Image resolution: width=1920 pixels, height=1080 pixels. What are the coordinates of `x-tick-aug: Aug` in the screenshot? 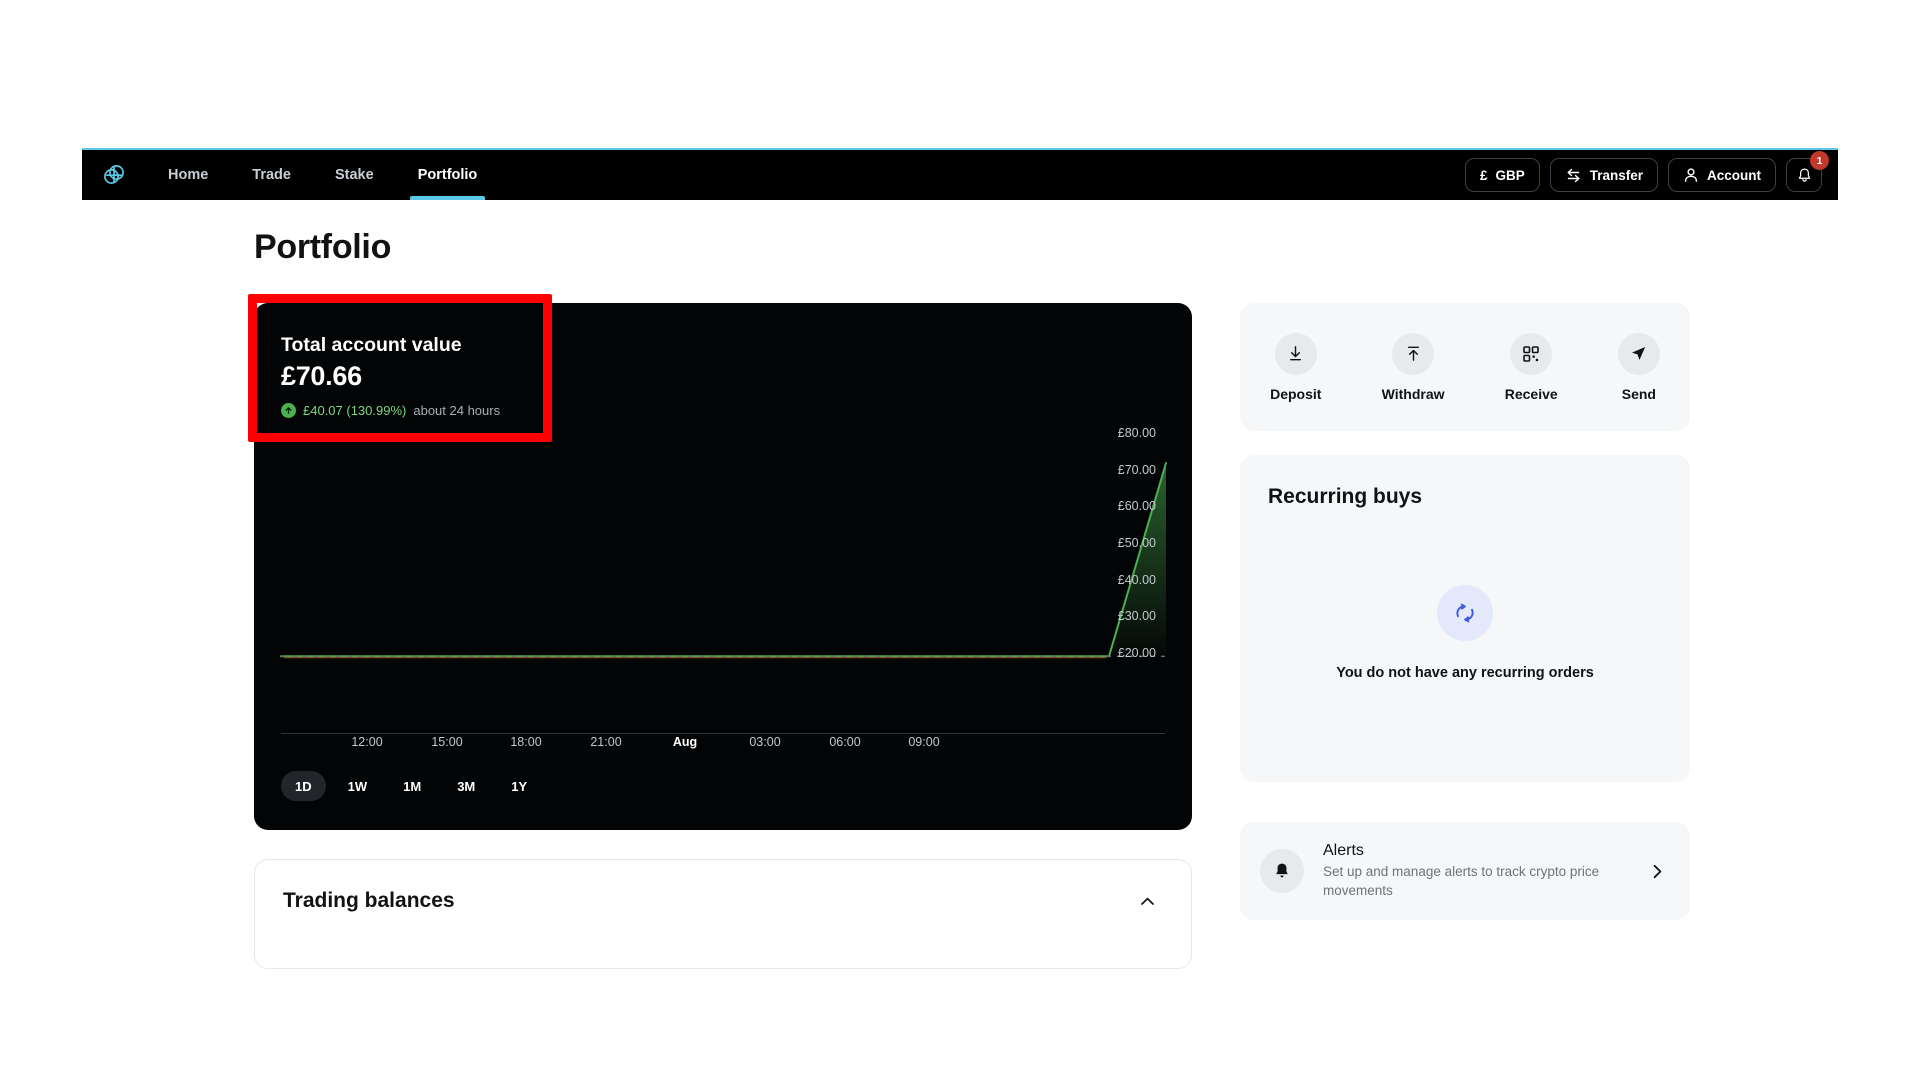 It's located at (685, 742).